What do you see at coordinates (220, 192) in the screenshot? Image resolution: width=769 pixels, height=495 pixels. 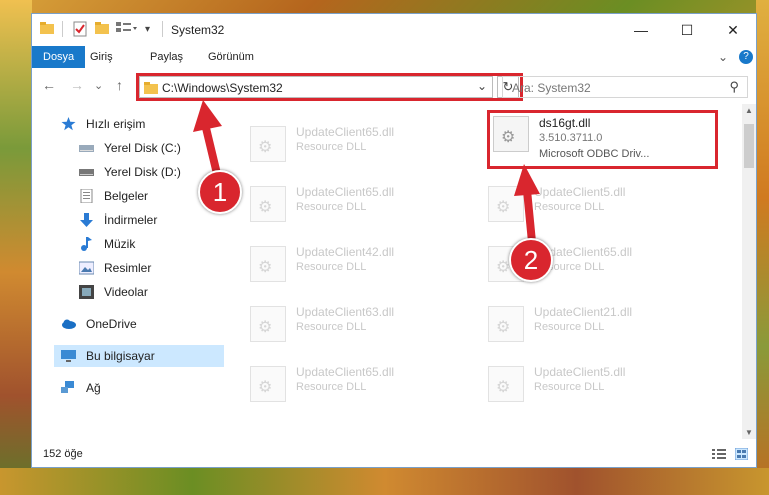 I see `annotation-badge-1: 1` at bounding box center [220, 192].